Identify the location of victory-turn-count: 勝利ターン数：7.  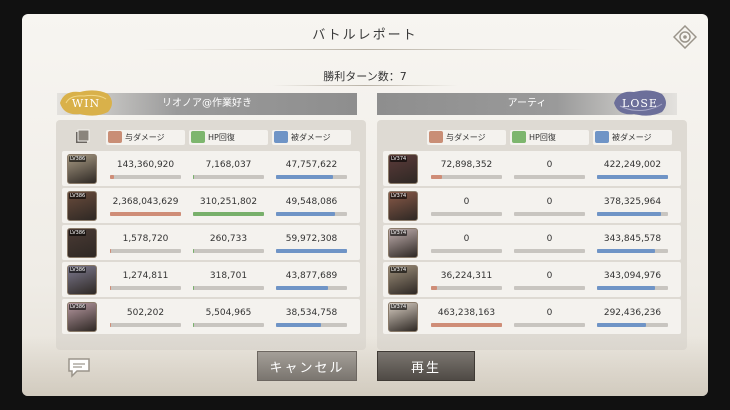
(365, 76).